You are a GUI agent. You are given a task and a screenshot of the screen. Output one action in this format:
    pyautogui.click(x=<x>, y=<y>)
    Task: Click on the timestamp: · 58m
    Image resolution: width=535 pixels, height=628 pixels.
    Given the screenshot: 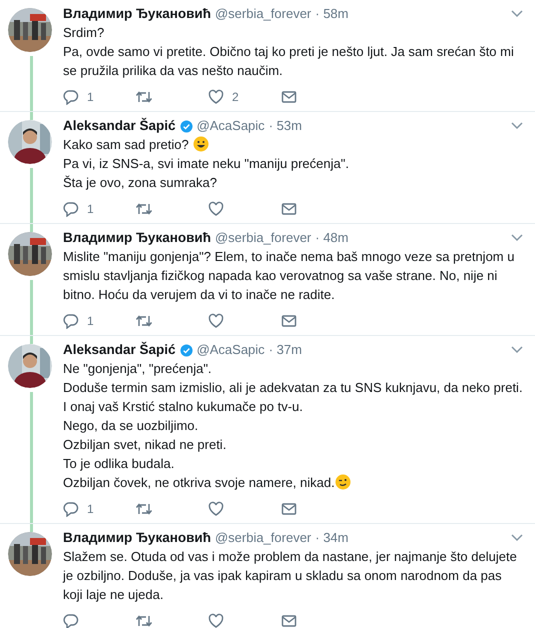 What is the action you would take?
    pyautogui.click(x=331, y=14)
    